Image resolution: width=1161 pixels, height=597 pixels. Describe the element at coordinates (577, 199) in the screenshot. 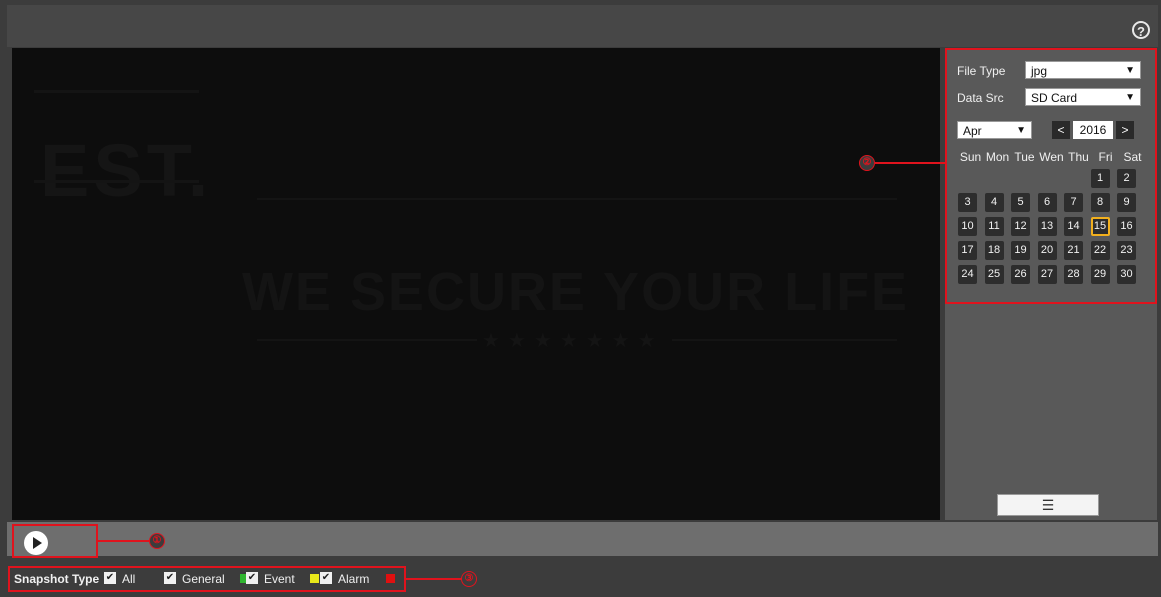

I see `watermark-skyline-base` at that location.